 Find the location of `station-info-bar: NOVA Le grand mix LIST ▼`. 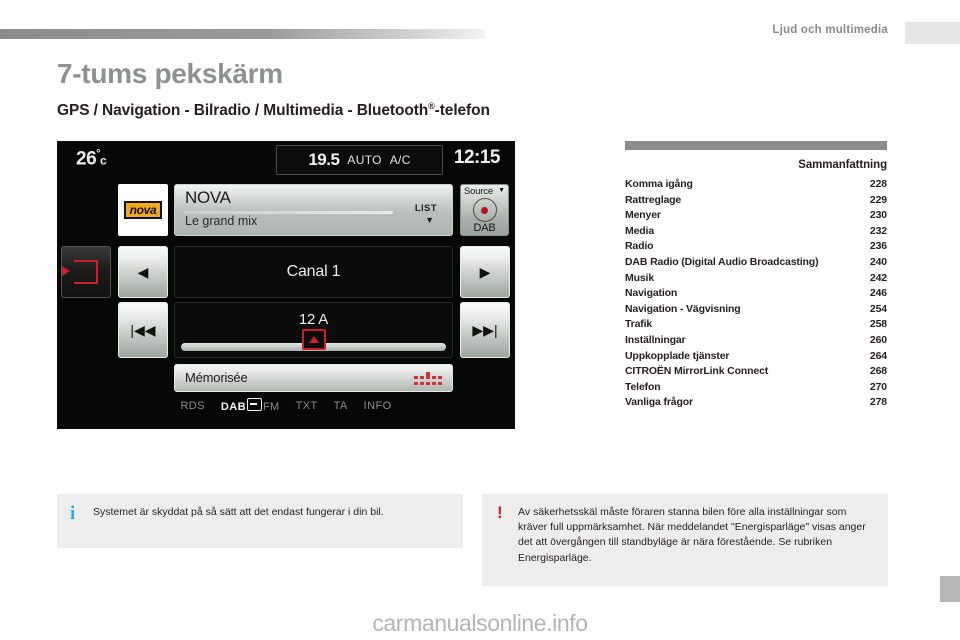

station-info-bar: NOVA Le grand mix LIST ▼ is located at coordinates (313, 210).